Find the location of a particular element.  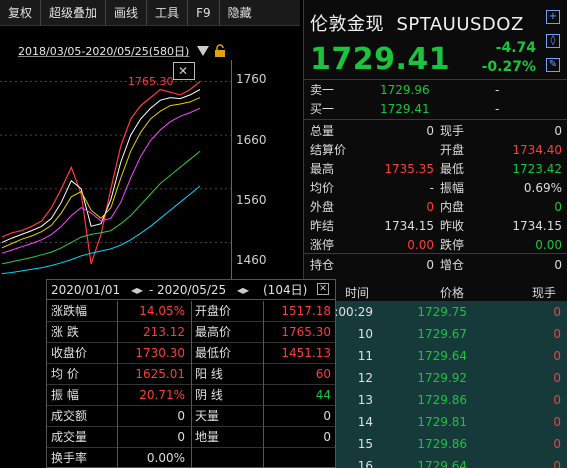

trade-row: 11 1729.64 0 is located at coordinates (435, 356).